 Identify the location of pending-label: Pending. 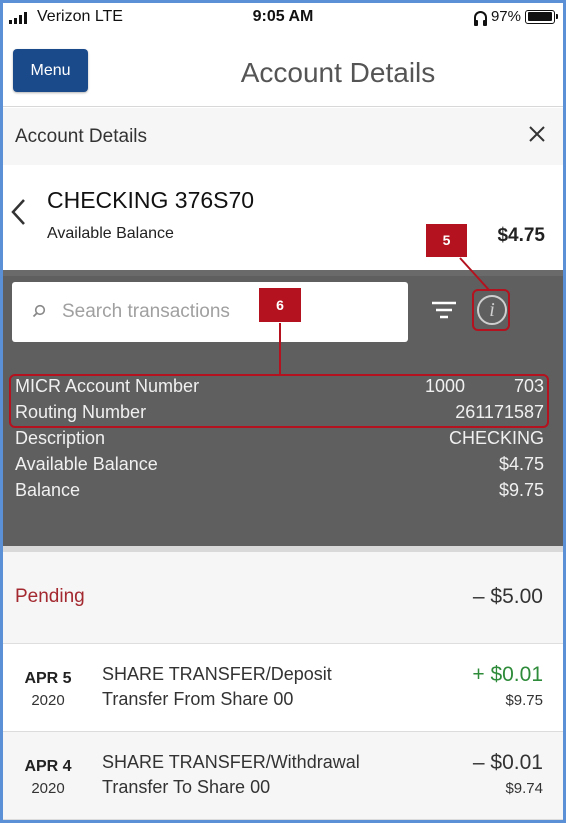
(50, 596).